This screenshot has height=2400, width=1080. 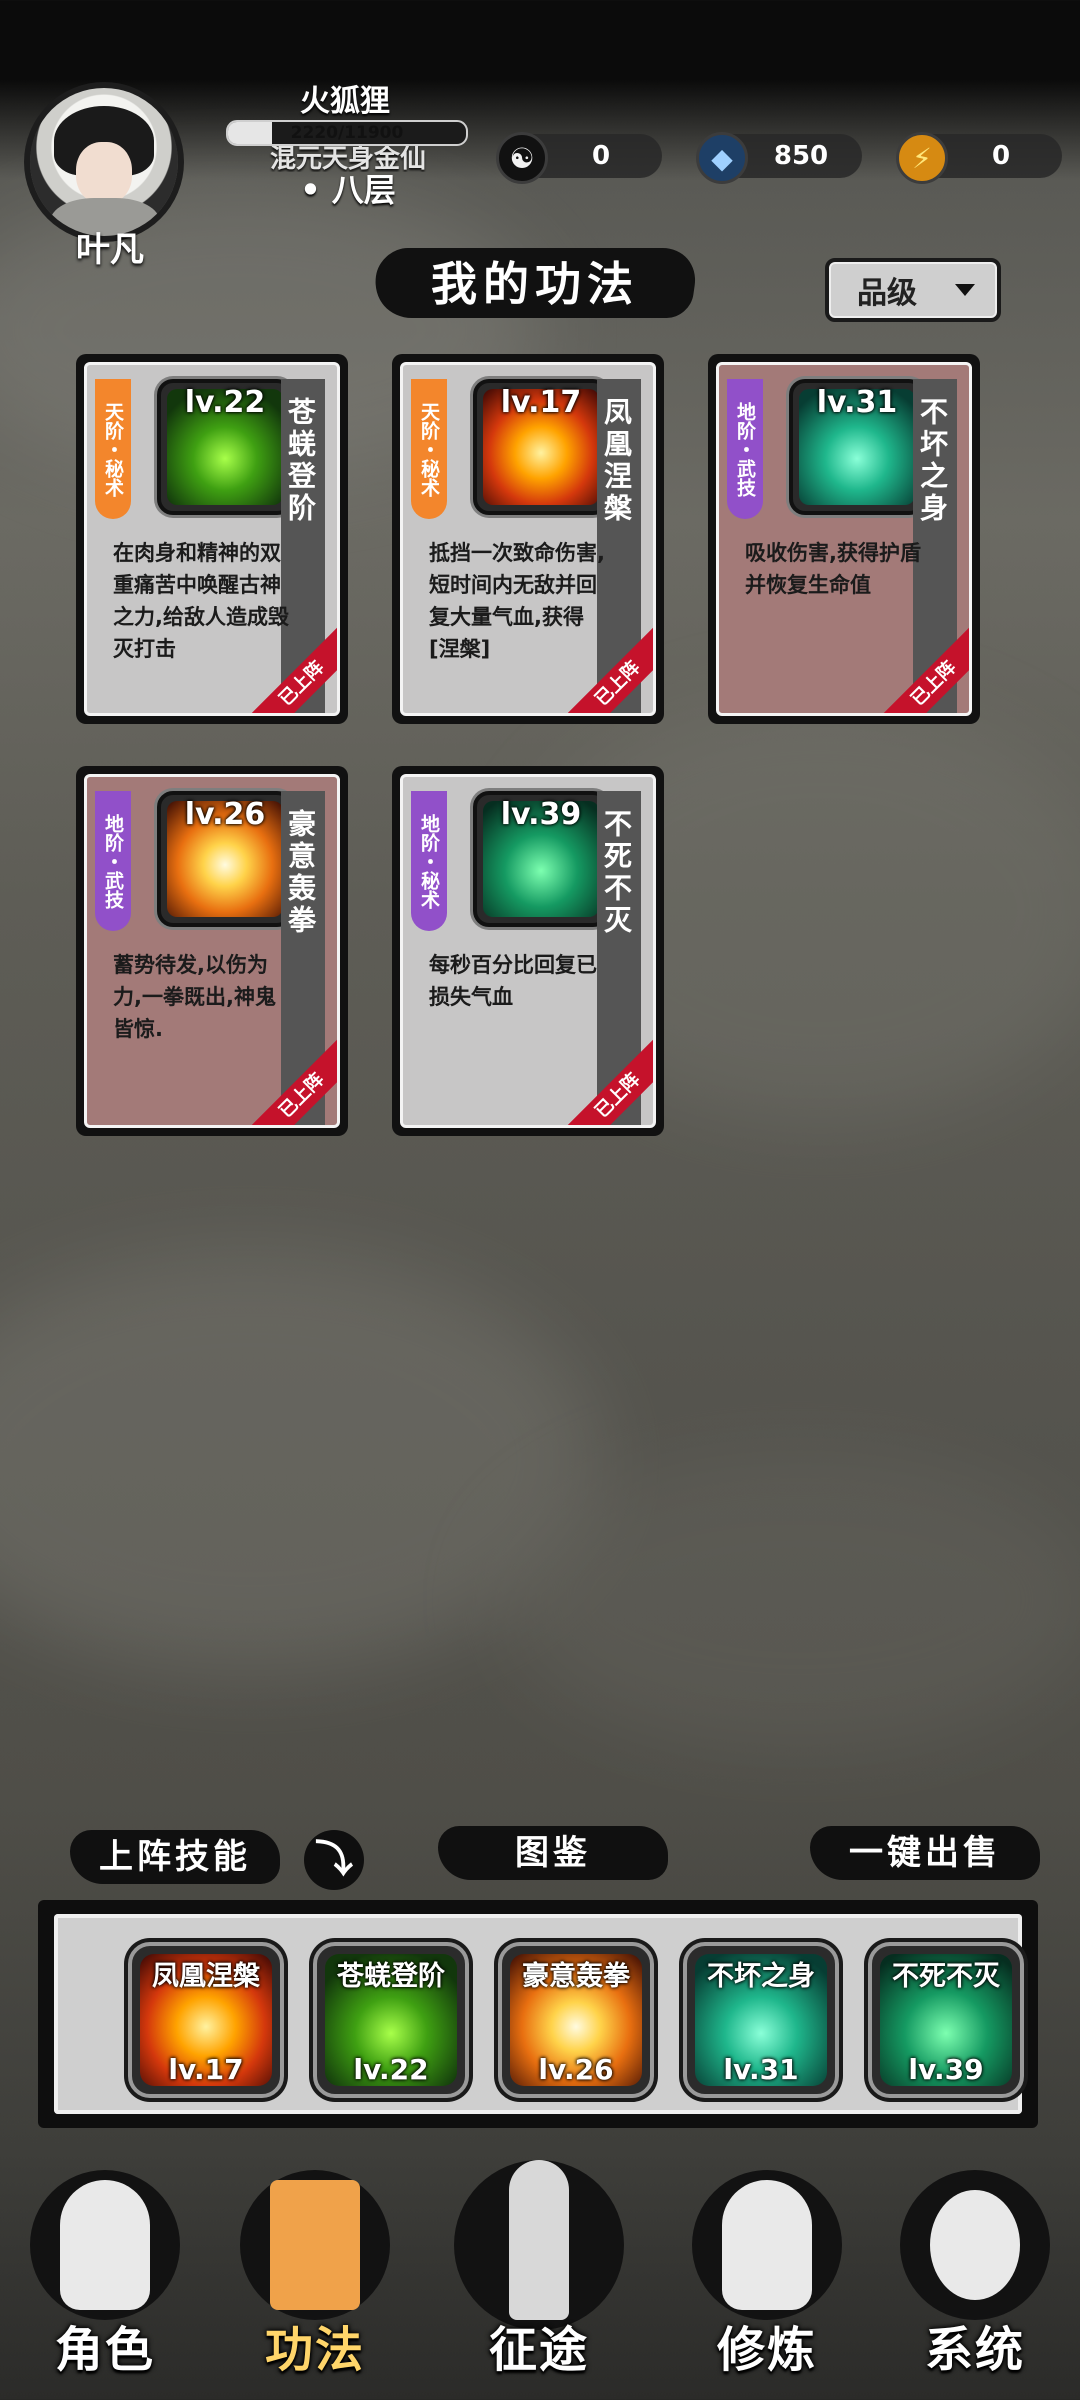 I want to click on meditation-icon, so click(x=767, y=2245).